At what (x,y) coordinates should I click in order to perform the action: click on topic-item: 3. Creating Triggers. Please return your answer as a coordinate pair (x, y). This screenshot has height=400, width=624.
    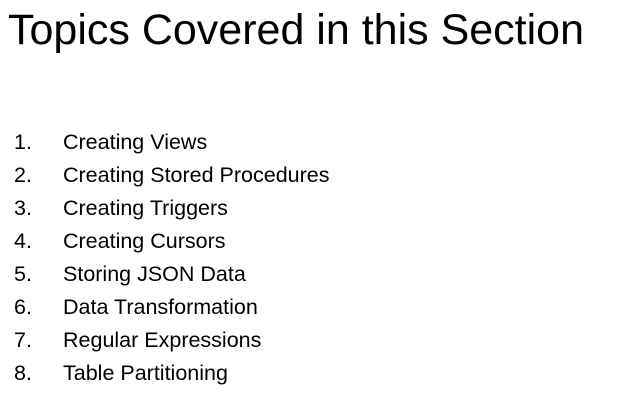
    Looking at the image, I should click on (165, 208).